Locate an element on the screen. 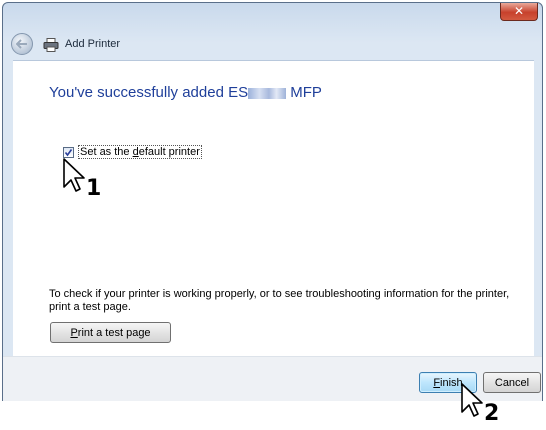 The image size is (546, 430). checkmark-icon is located at coordinates (68, 152).